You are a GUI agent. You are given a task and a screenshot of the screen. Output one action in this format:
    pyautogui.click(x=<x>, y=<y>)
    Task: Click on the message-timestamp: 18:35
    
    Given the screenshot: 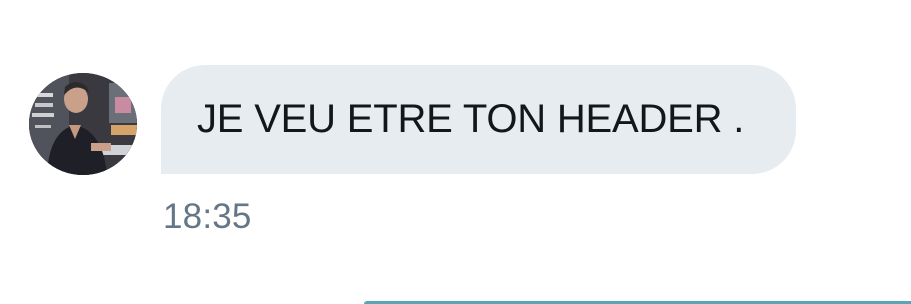 What is the action you would take?
    pyautogui.click(x=207, y=216)
    